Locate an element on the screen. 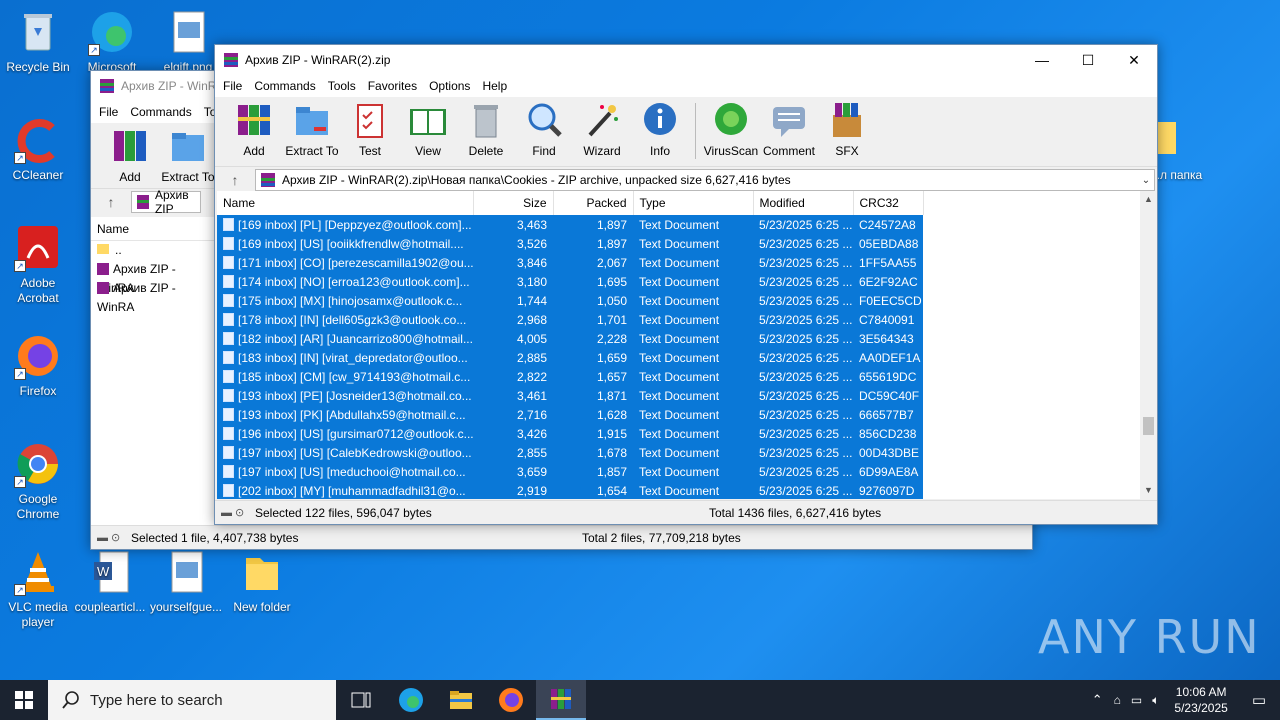  close-icon: ✕ is located at coordinates (1134, 60).